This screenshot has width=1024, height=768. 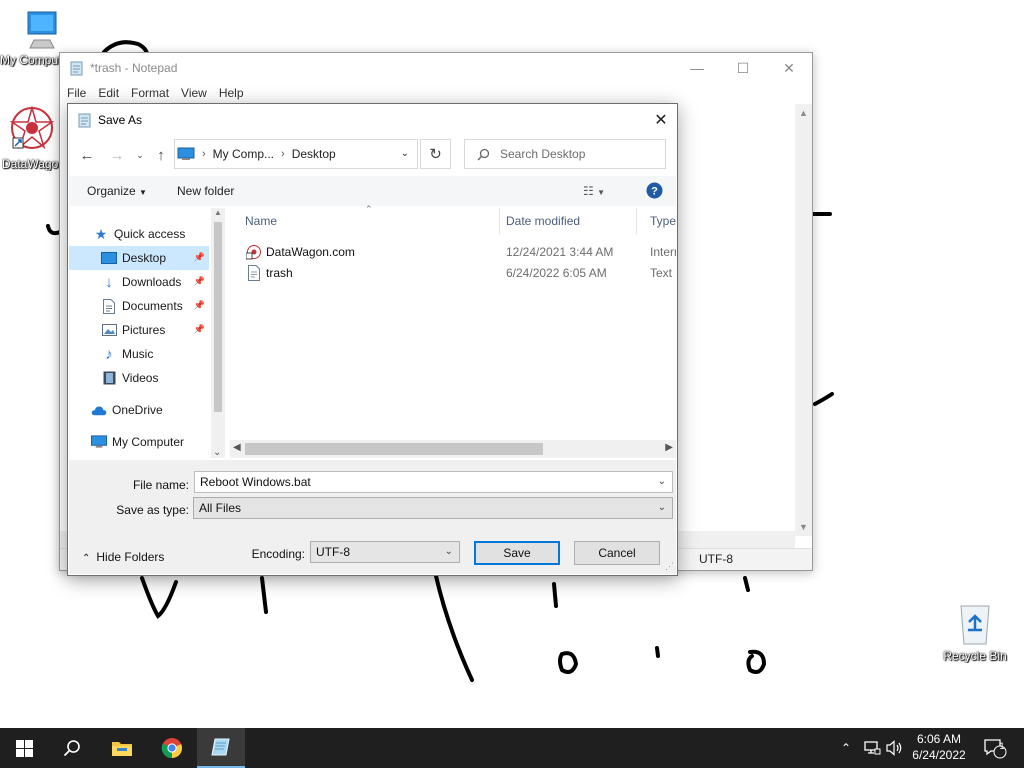 I want to click on command-bar: Organize ▼ New folder ☷ ▼ ?, so click(x=372, y=191).